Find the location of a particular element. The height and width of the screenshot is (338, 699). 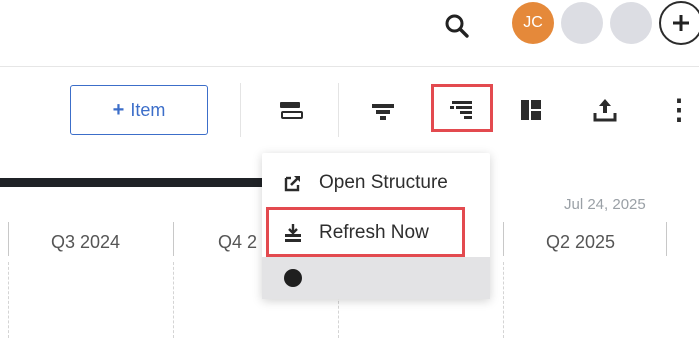

add-item-label: Item is located at coordinates (148, 109).